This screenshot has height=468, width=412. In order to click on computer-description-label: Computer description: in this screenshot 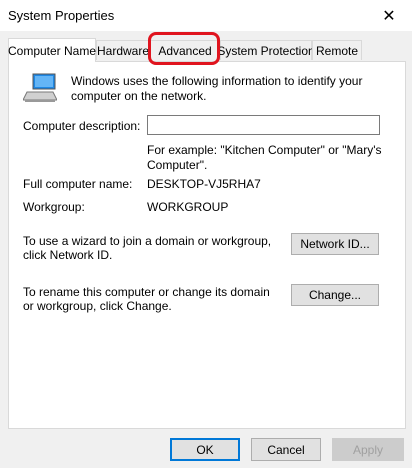, I will do `click(82, 126)`.